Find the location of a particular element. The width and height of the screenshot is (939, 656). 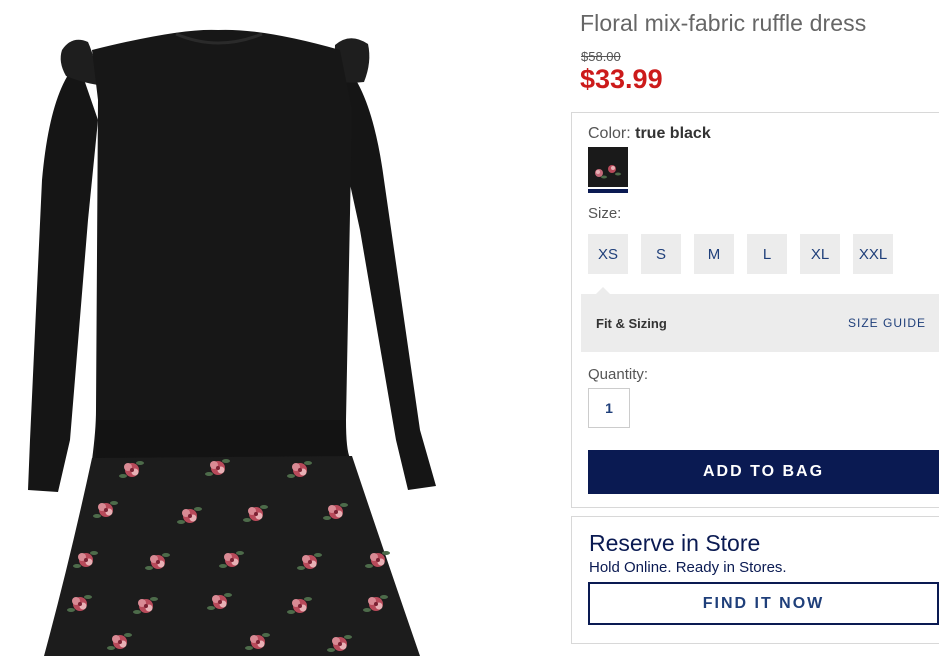

size-button-xl: XL is located at coordinates (820, 254).